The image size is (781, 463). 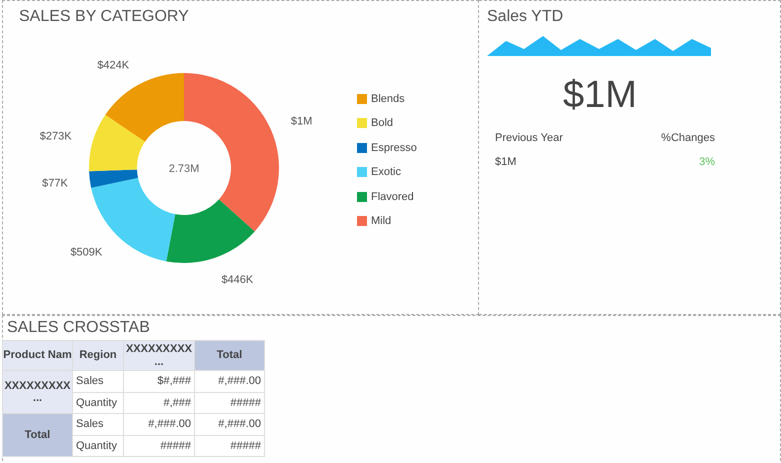 What do you see at coordinates (600, 95) in the screenshot?
I see `ytd-value: $1M` at bounding box center [600, 95].